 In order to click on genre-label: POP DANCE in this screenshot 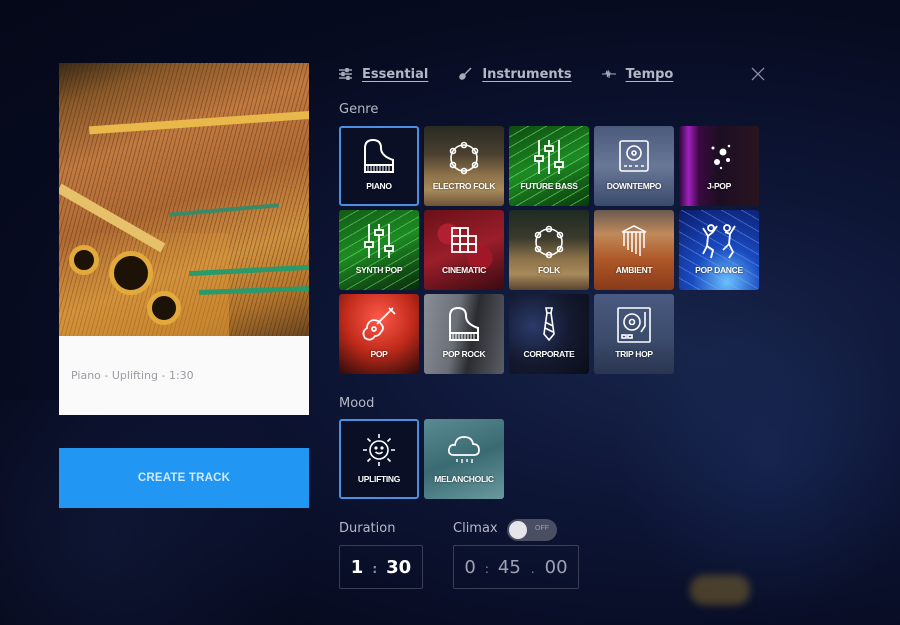, I will do `click(719, 270)`.